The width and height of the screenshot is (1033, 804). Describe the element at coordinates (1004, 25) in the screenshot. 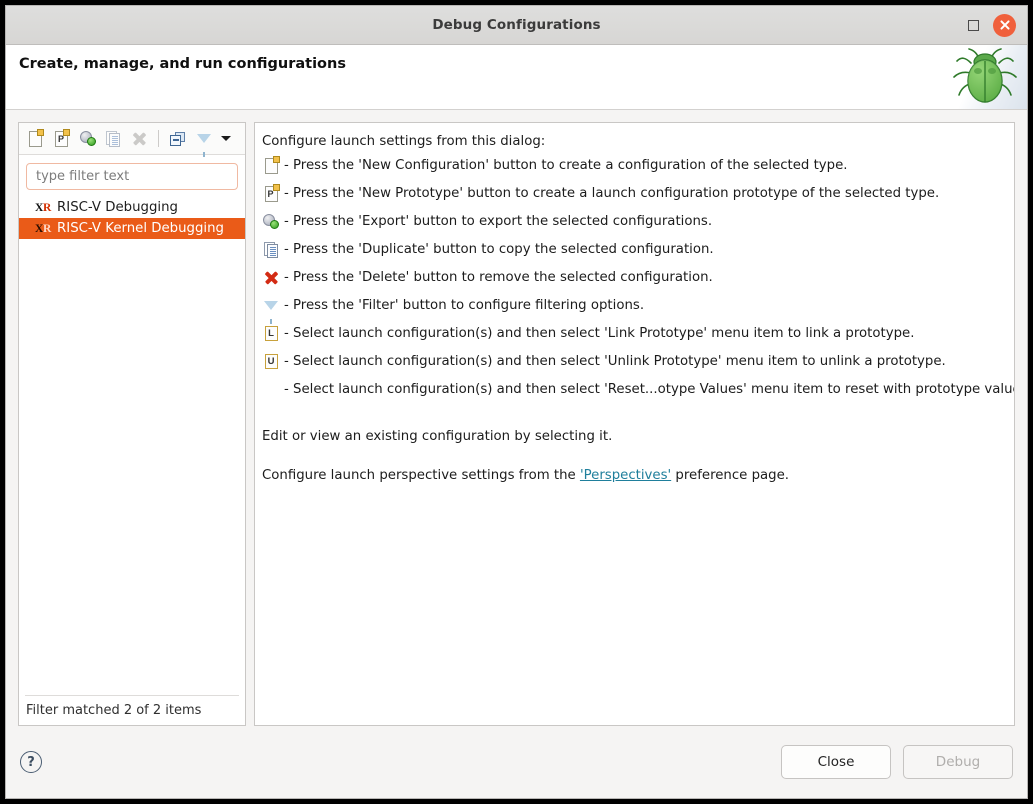

I see `close-icon` at that location.